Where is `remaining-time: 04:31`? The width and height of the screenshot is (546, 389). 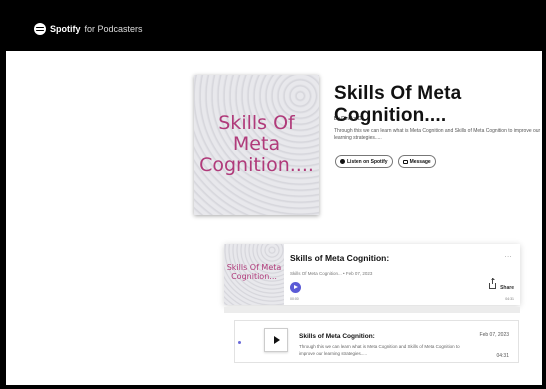 remaining-time: 04:31 is located at coordinates (509, 299).